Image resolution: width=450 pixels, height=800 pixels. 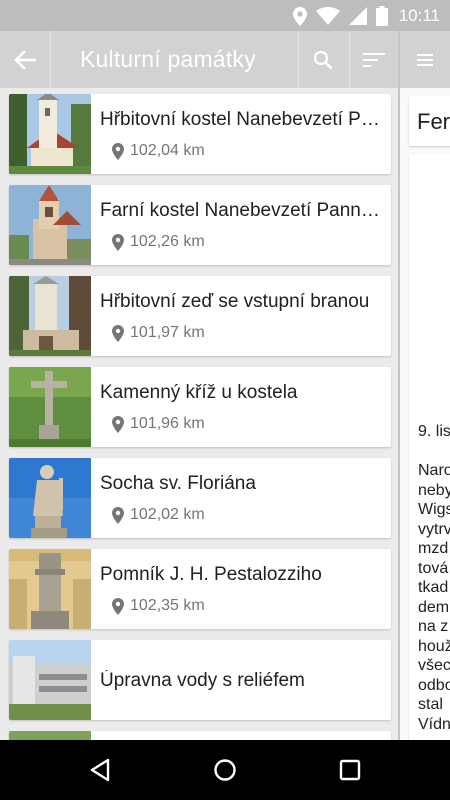 I want to click on item-distance: 102,02 km, so click(x=158, y=515).